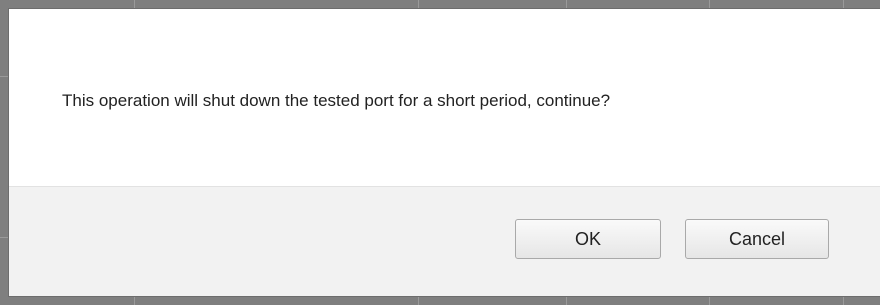  I want to click on cancel-button: Cancel, so click(757, 239).